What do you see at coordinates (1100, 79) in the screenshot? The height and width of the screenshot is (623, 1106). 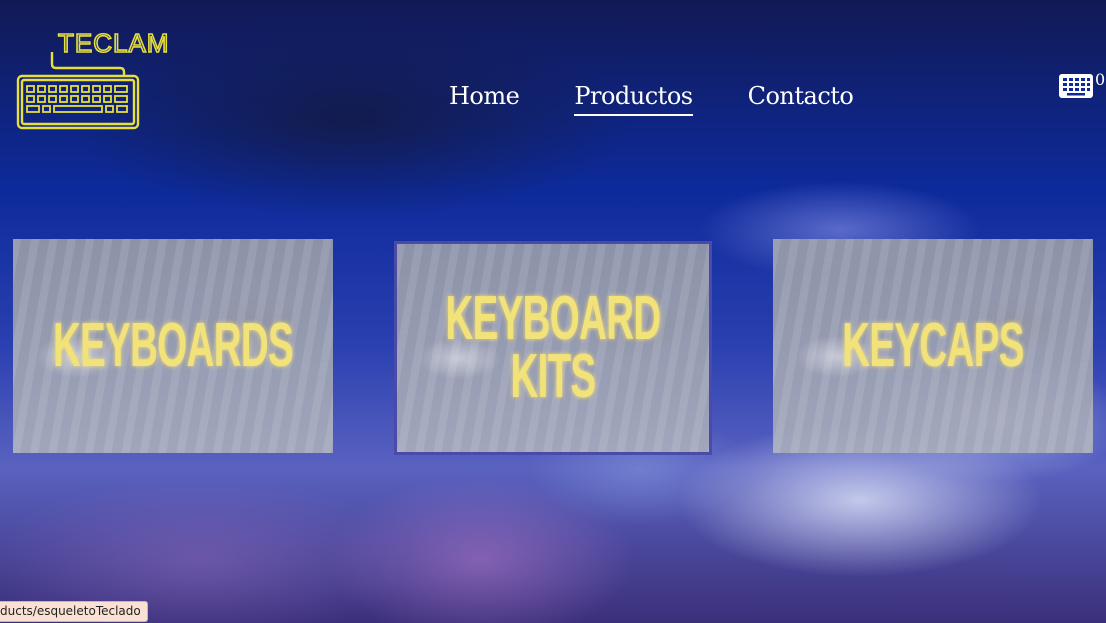 I see `cart-count: 0` at bounding box center [1100, 79].